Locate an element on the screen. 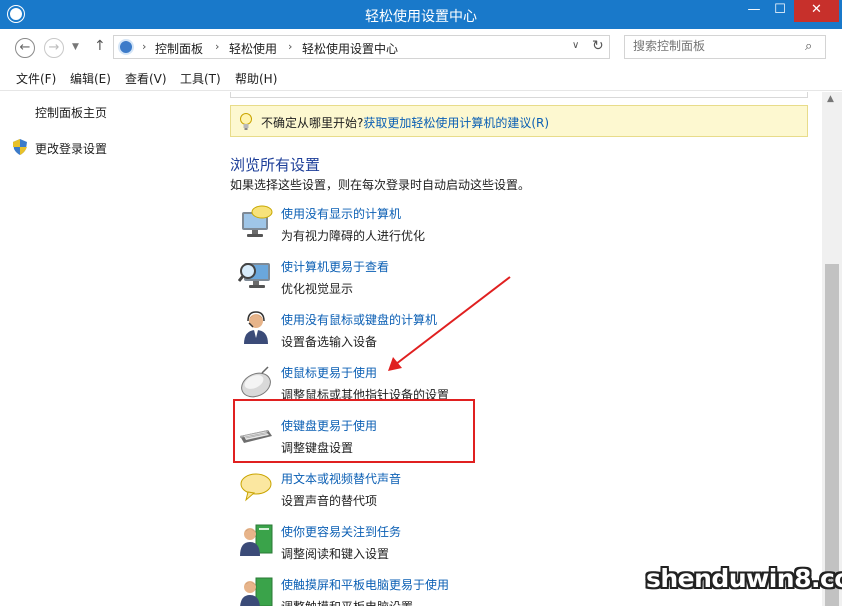 The width and height of the screenshot is (842, 606). menu-tools: 工具(T) is located at coordinates (200, 78).